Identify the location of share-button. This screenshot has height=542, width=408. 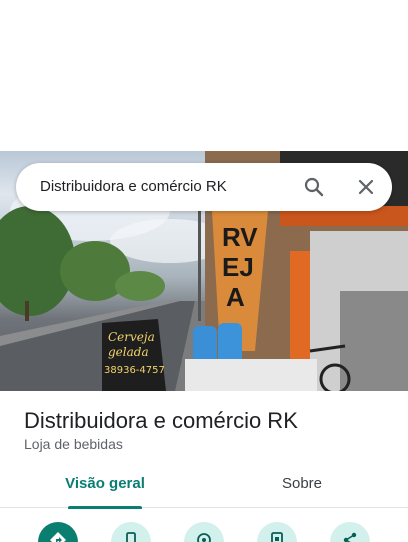
(350, 532).